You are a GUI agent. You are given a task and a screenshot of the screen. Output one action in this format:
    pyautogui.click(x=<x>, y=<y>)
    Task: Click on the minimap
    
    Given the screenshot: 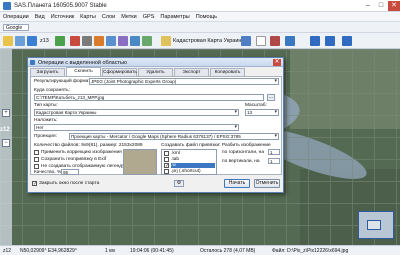 What is the action you would take?
    pyautogui.click(x=376, y=225)
    